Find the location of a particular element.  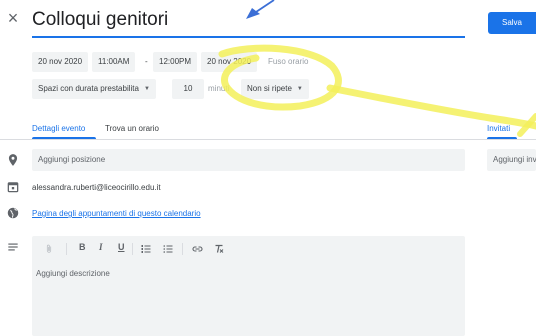

slot-type-dropdown: Spazi con durata prestabilita ▼ is located at coordinates (94, 89).